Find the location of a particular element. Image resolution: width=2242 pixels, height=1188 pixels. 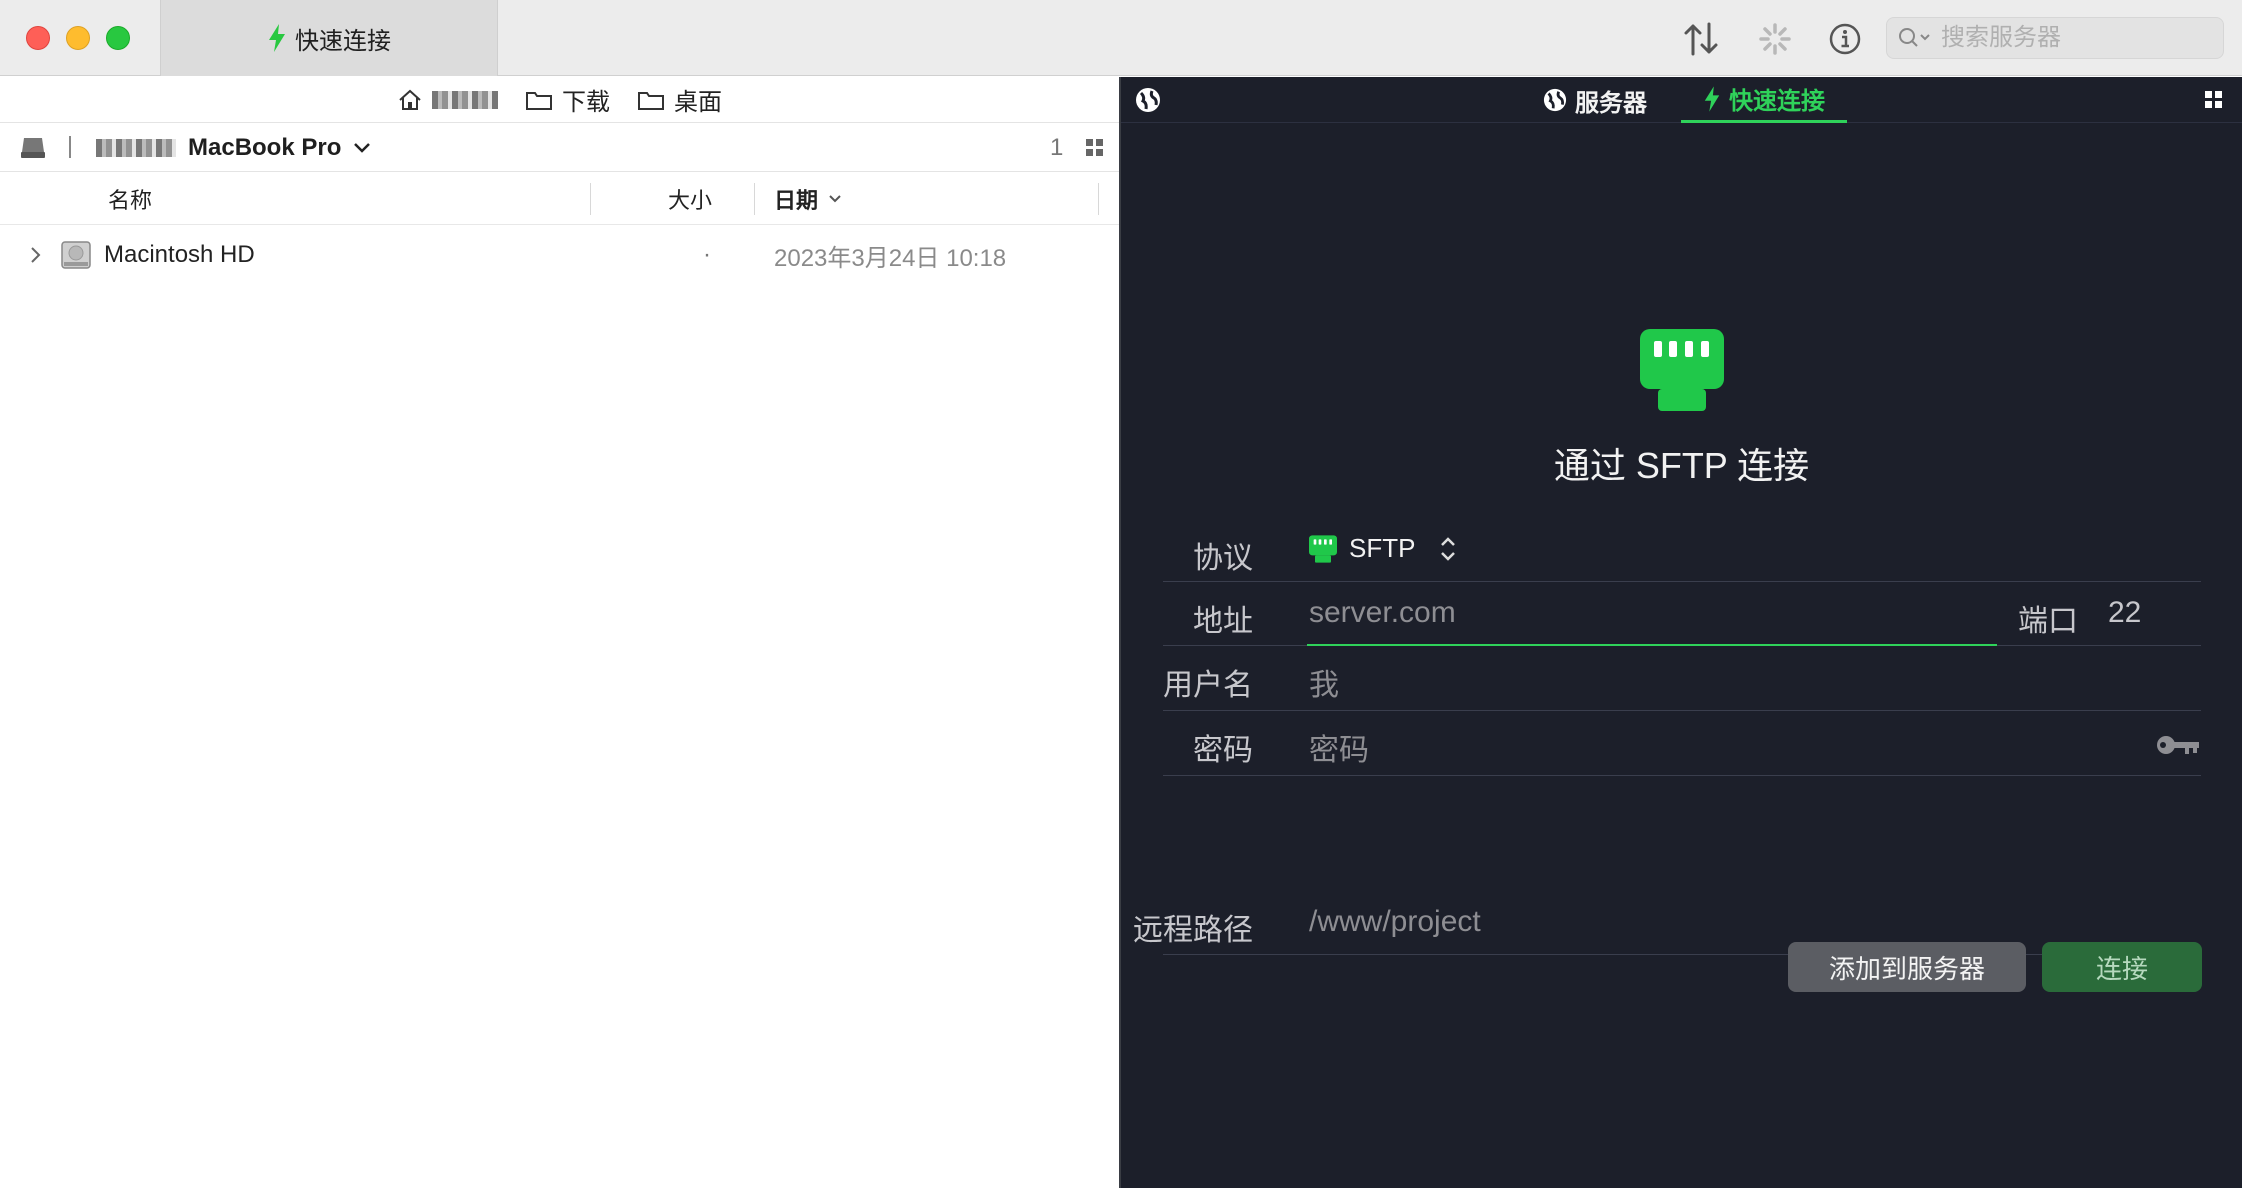

bookmark-downloads: 下载 is located at coordinates (568, 99).